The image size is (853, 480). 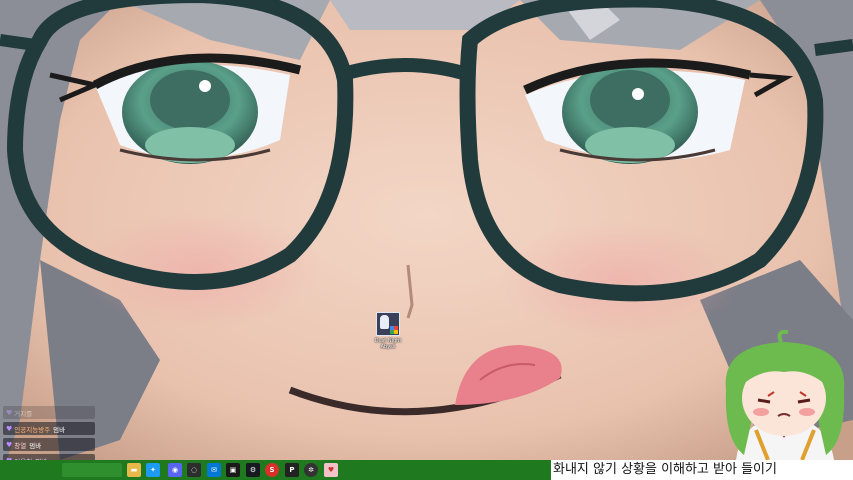 What do you see at coordinates (388, 324) in the screenshot?
I see `game-shortcut-icon` at bounding box center [388, 324].